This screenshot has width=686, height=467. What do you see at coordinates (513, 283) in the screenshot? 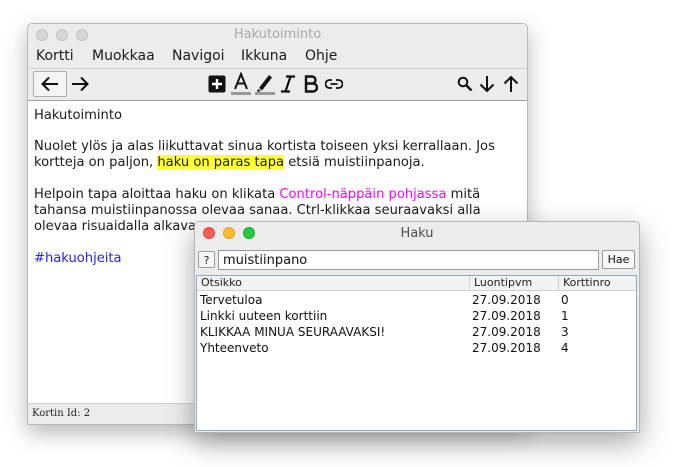
I see `column-header-date: Luontipvm` at bounding box center [513, 283].